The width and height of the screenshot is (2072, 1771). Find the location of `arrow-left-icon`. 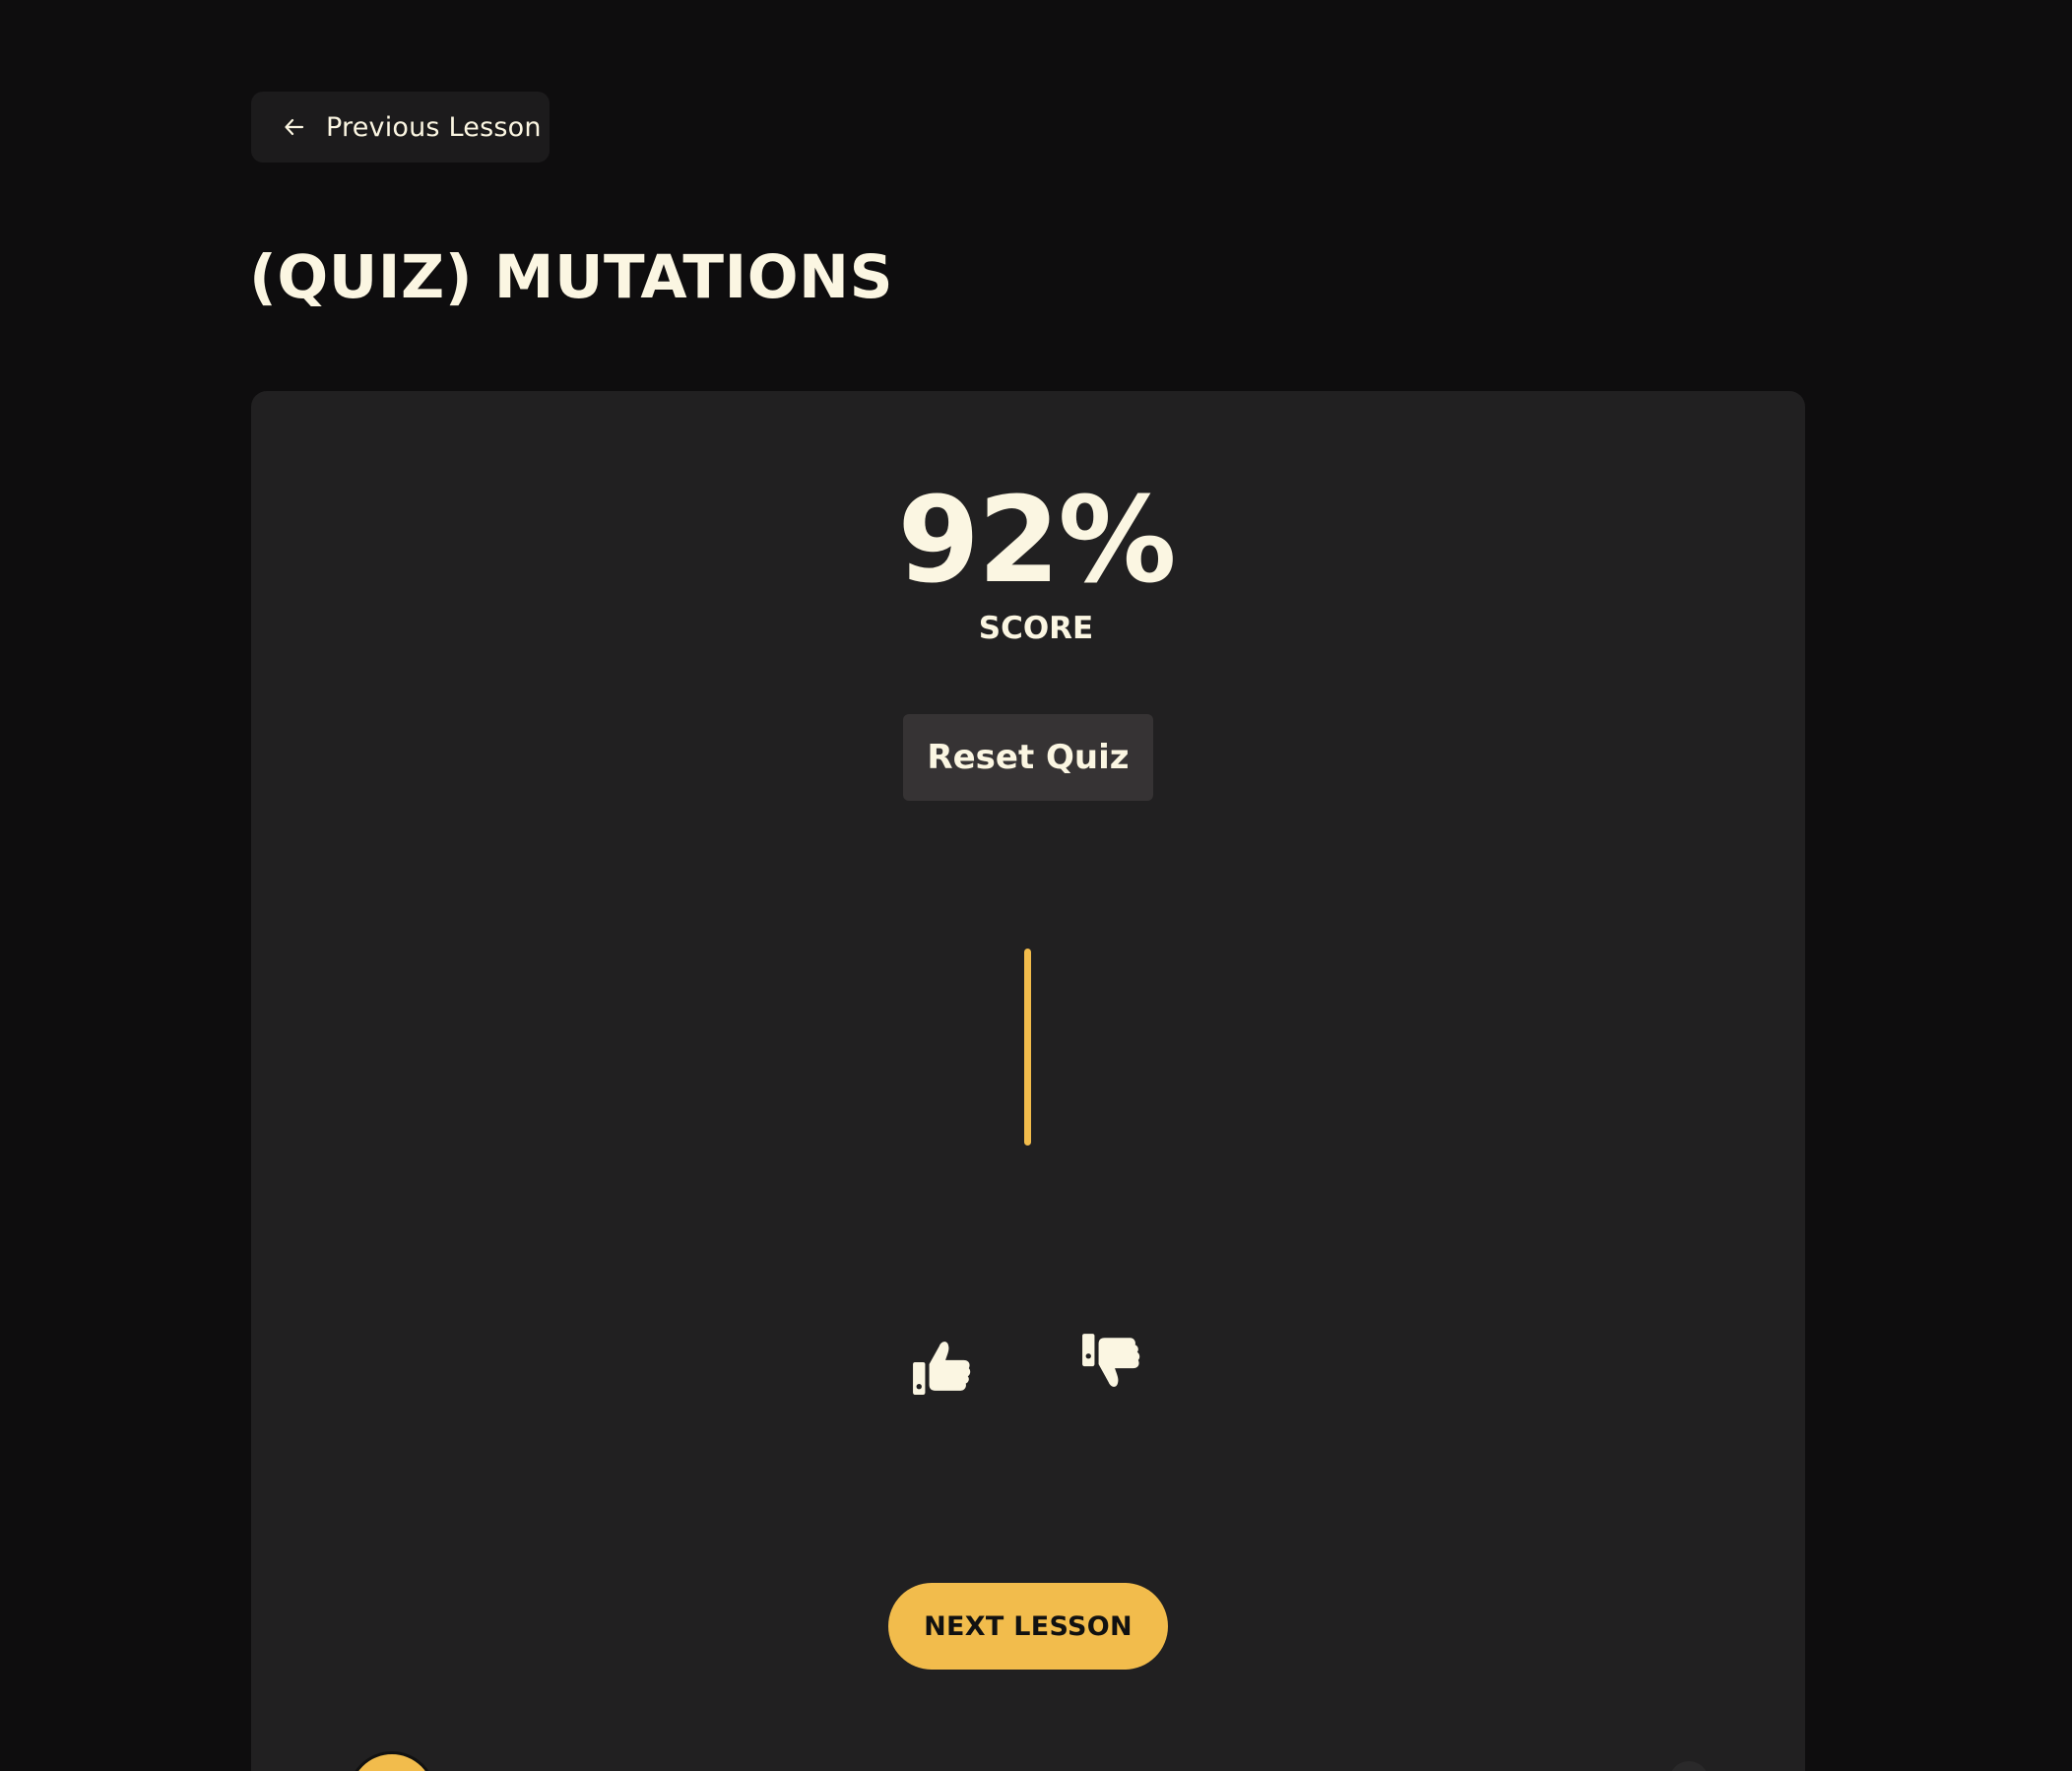

arrow-left-icon is located at coordinates (294, 127).